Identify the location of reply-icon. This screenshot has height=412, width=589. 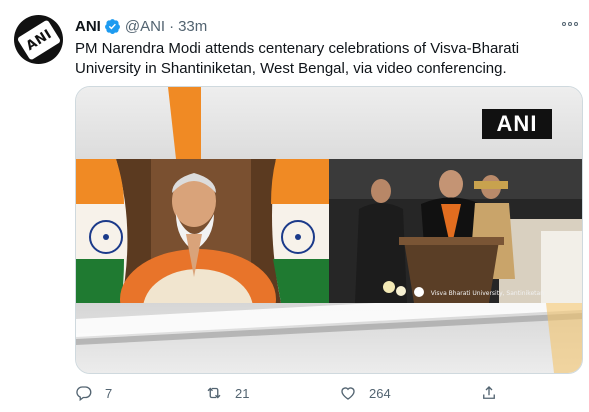
(84, 394).